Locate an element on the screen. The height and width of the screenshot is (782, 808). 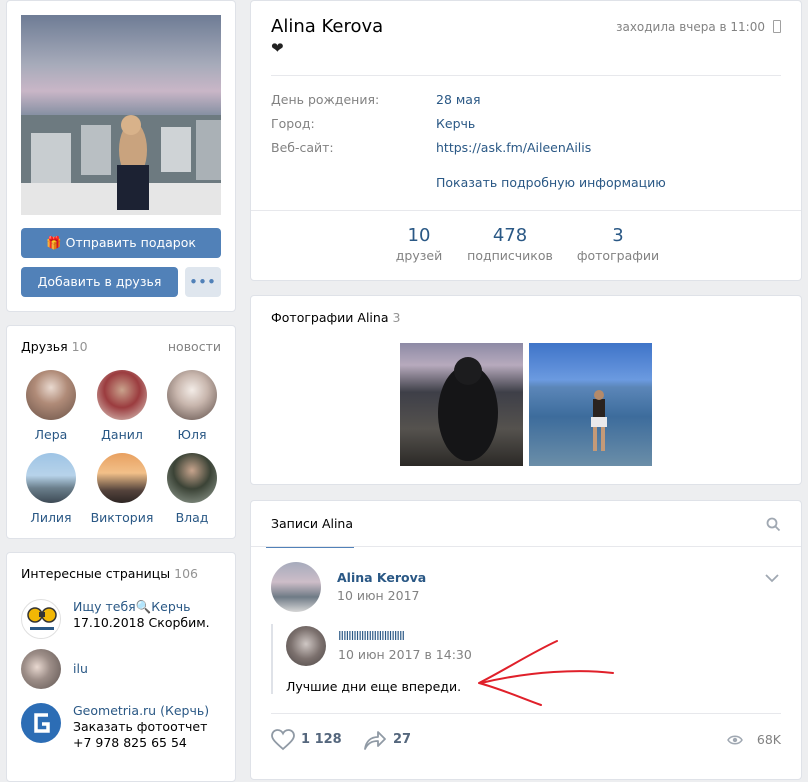
counter-photos: 3 фотографии is located at coordinates (618, 244).